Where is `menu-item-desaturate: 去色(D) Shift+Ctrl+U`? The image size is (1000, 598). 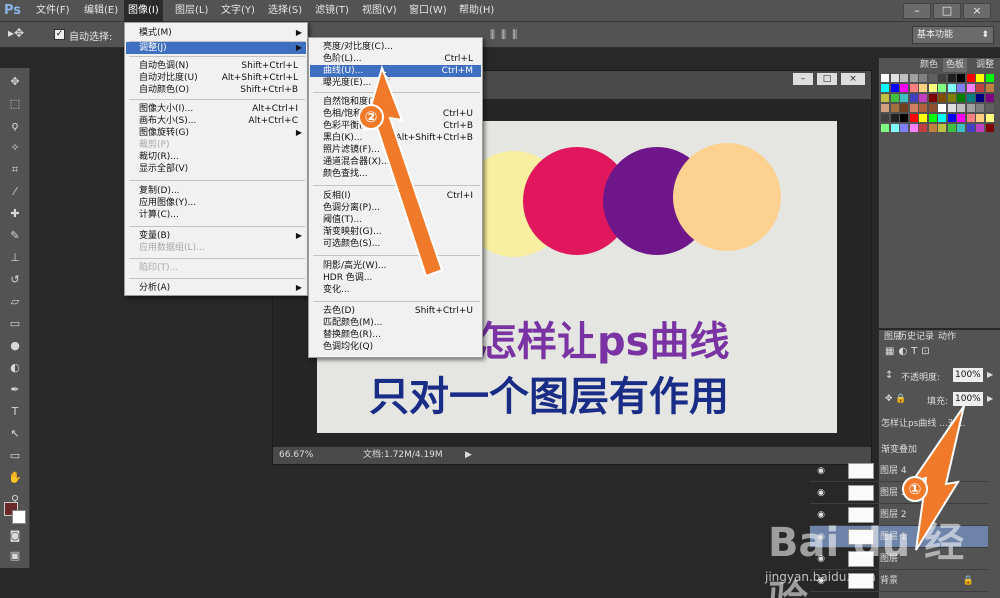 menu-item-desaturate: 去色(D) Shift+Ctrl+U is located at coordinates (395, 311).